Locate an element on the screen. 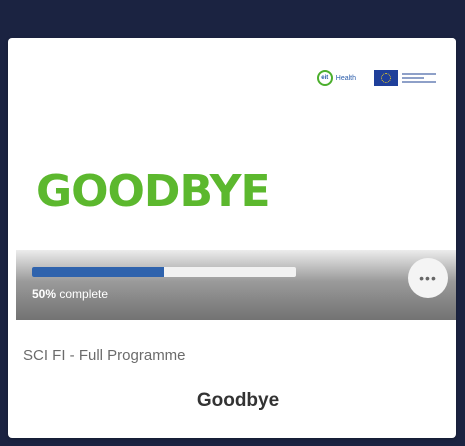  more-dots-icon: ••• is located at coordinates (428, 278).